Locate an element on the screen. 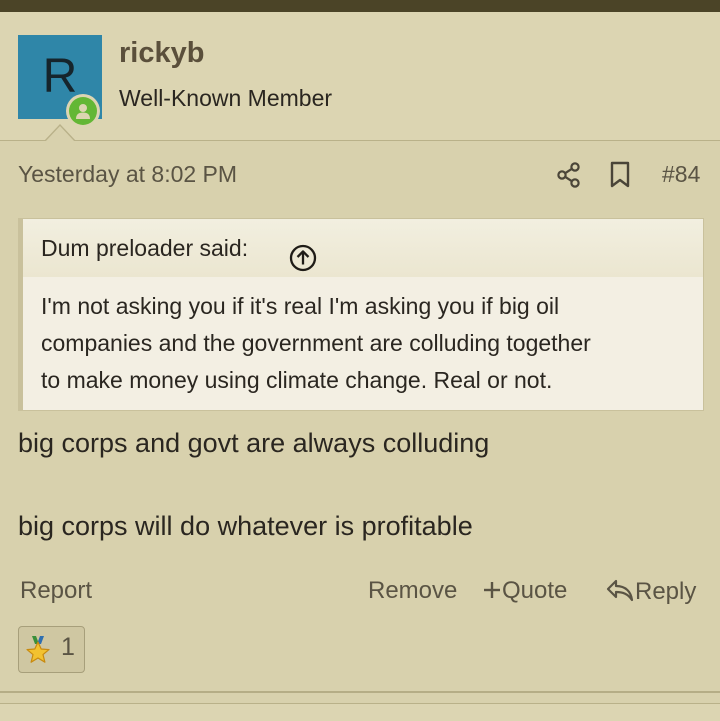 This screenshot has height=721, width=720. post-date-link: Yesterday at 8:02 PM is located at coordinates (127, 174).